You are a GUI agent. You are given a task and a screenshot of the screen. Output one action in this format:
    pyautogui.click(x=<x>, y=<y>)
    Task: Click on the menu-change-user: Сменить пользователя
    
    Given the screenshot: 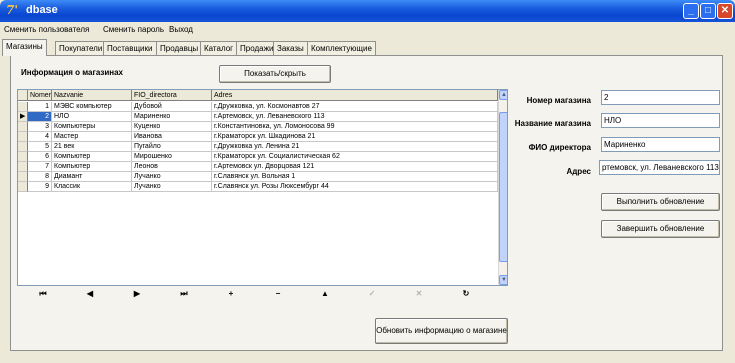 What is the action you would take?
    pyautogui.click(x=46, y=29)
    